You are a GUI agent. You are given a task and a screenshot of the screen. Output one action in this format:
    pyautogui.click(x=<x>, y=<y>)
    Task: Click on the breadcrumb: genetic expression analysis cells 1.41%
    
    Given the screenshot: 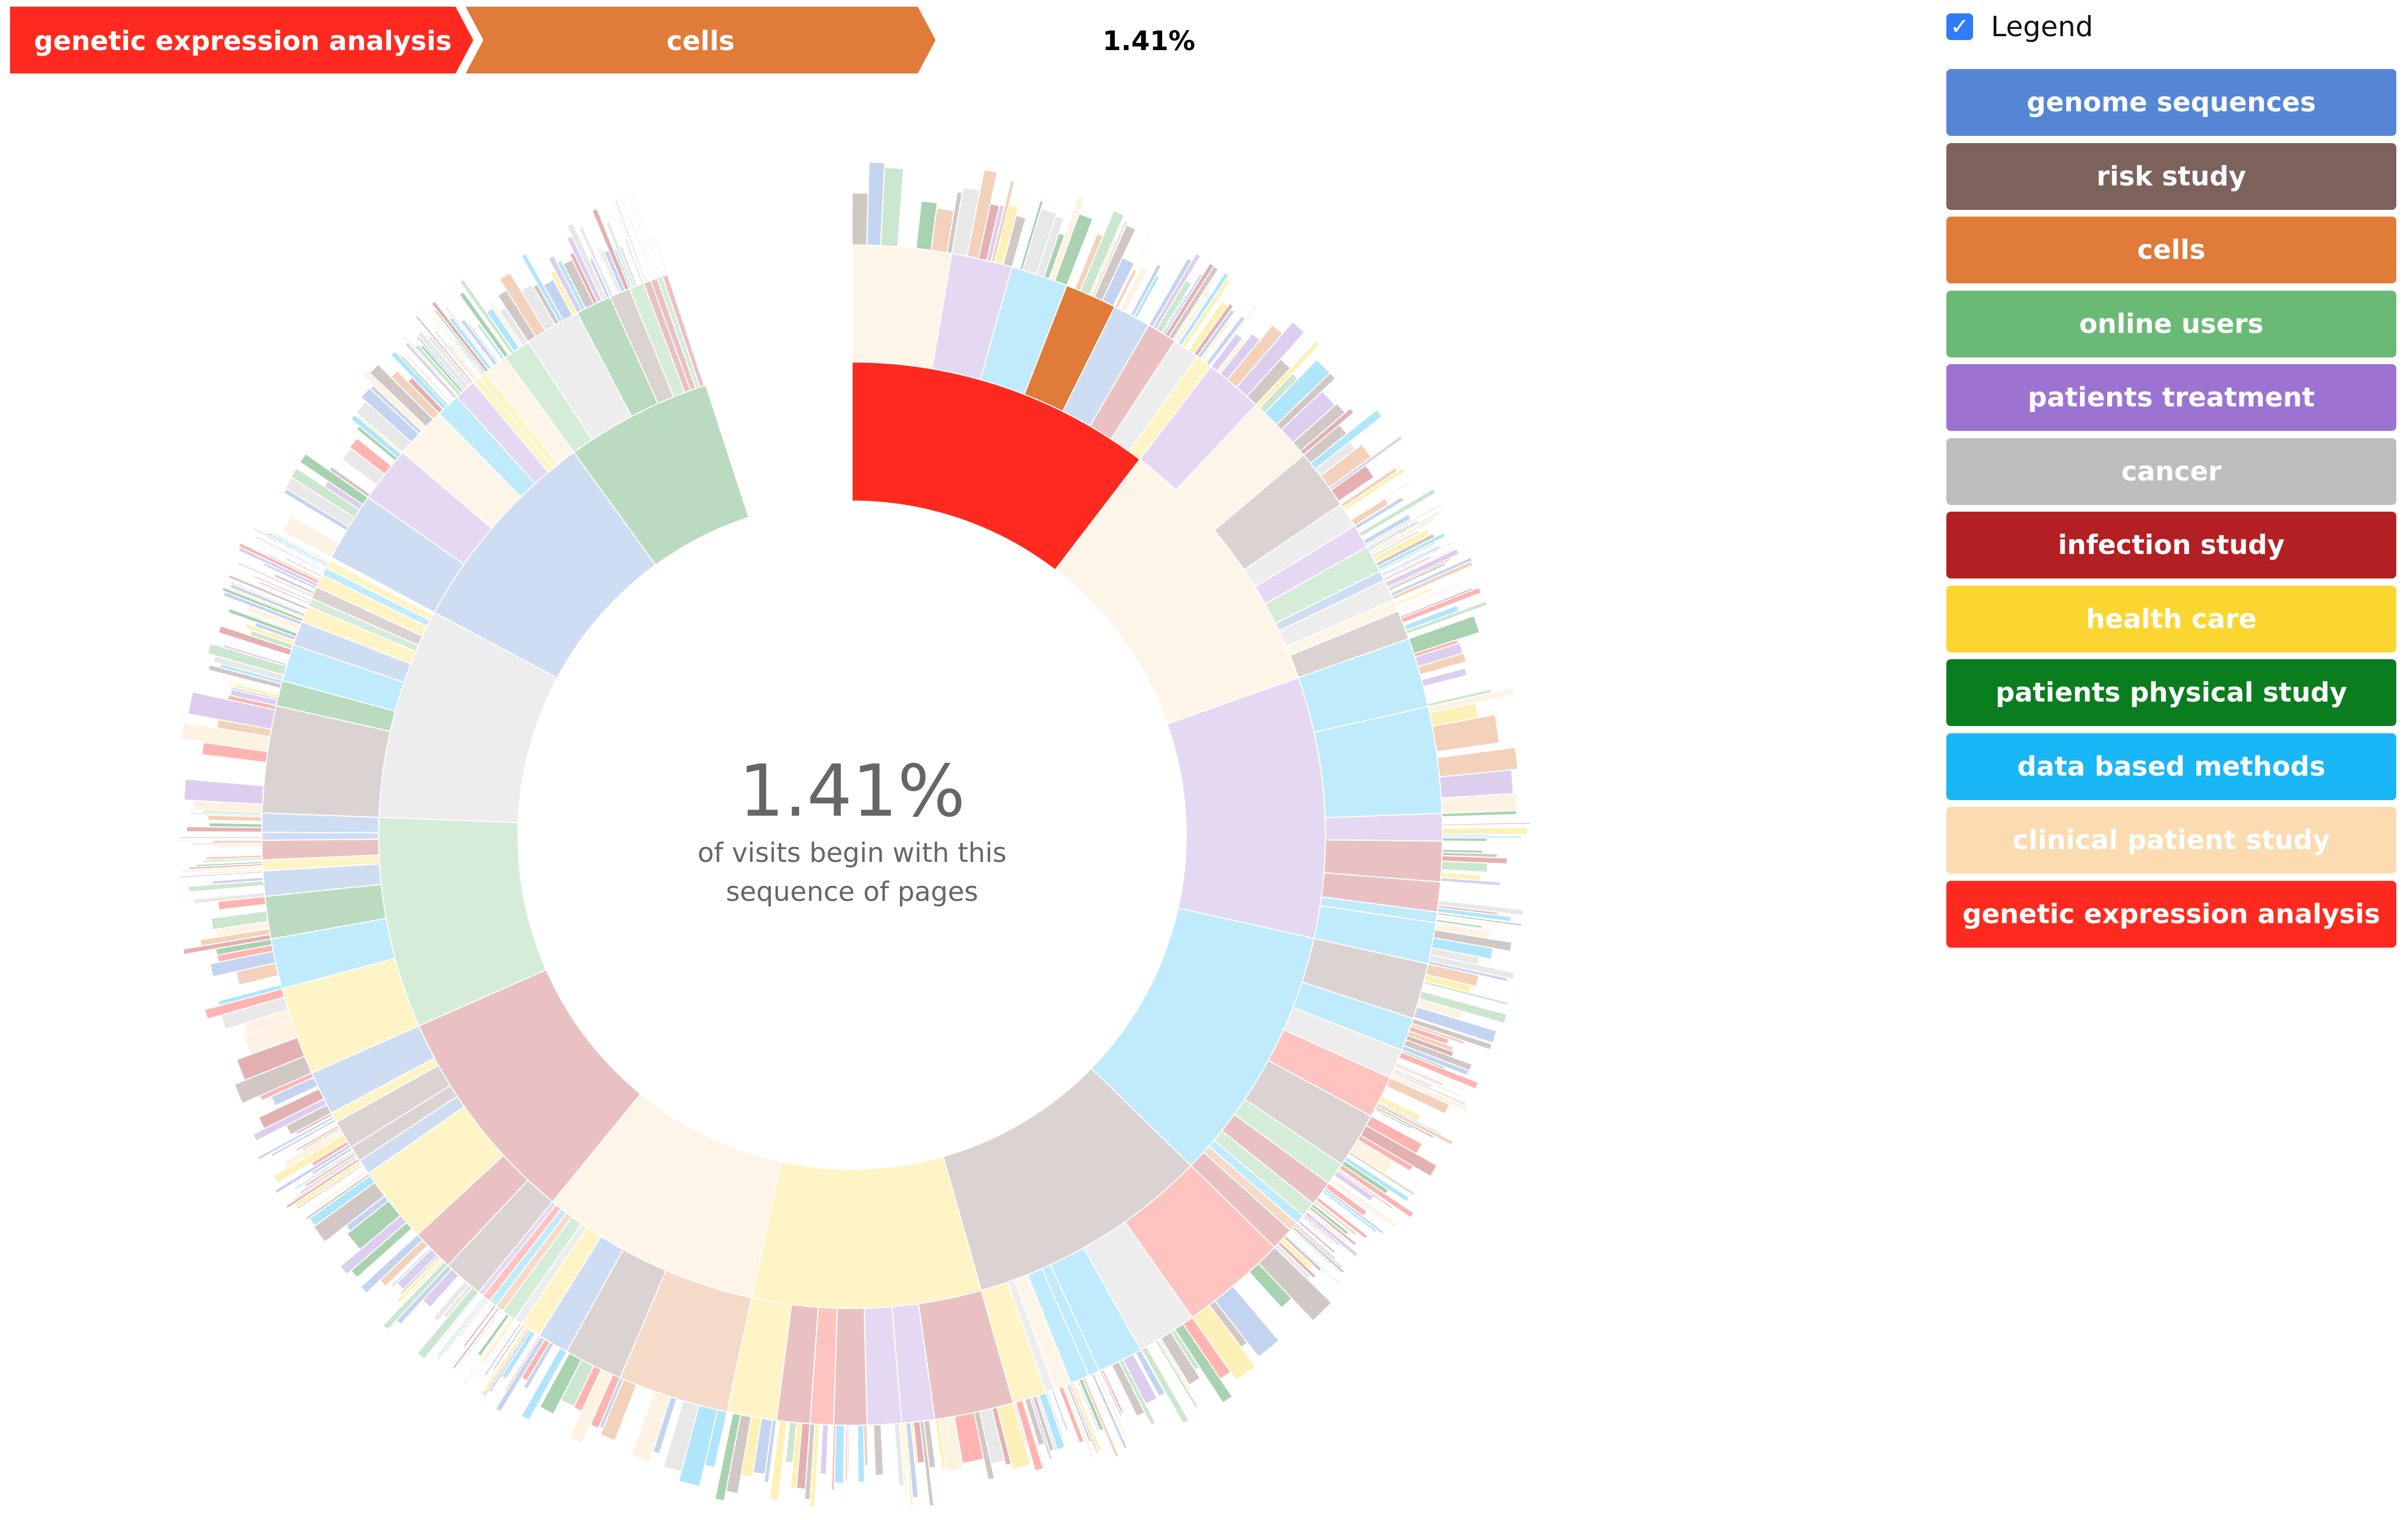 What is the action you would take?
    pyautogui.click(x=603, y=40)
    